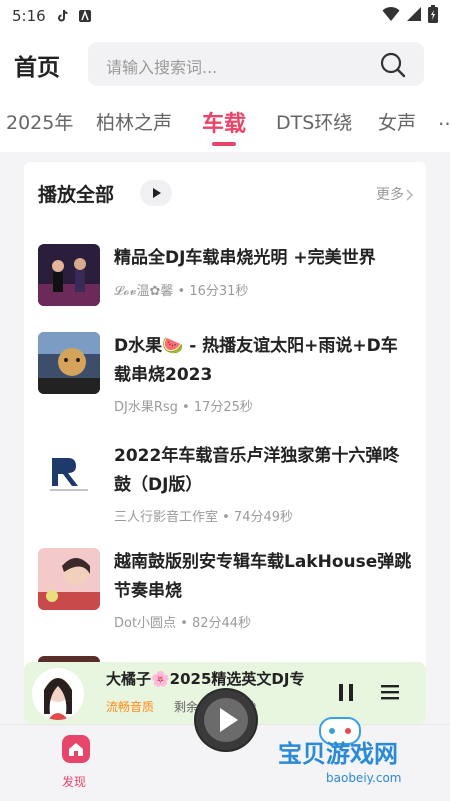  Describe the element at coordinates (205, 679) in the screenshot. I see `player-title: 大橘子🌸2025精选英文DJ专` at that location.